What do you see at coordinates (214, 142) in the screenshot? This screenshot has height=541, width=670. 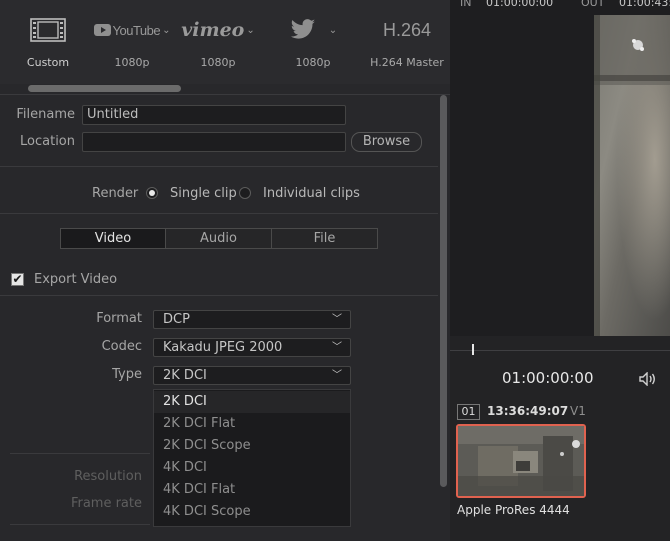 I see `location-input` at bounding box center [214, 142].